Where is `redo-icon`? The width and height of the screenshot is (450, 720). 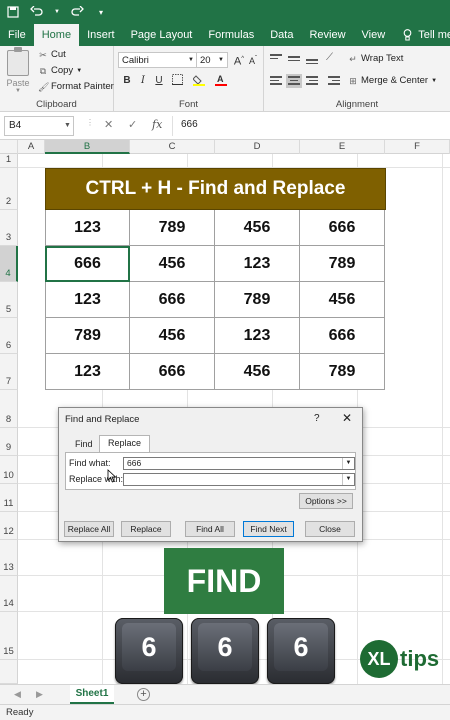 redo-icon is located at coordinates (77, 12).